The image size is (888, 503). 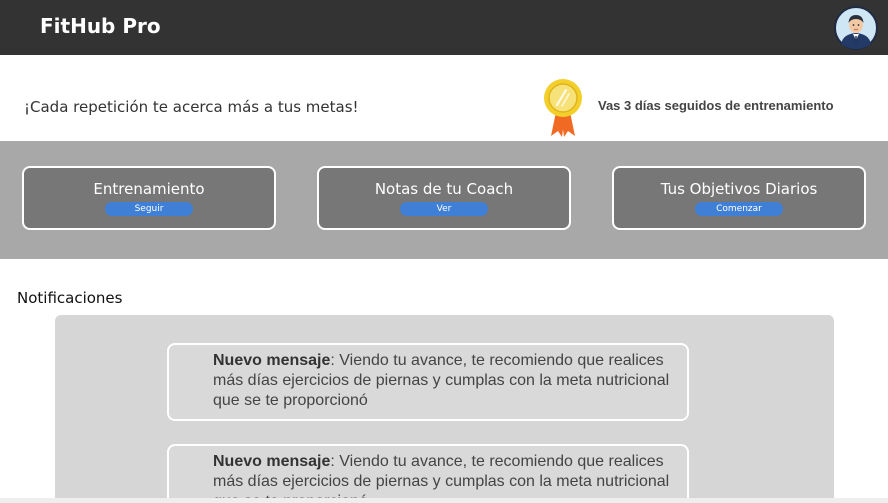 I want to click on card-entrenamiento: Entrenamiento Seguir, so click(x=149, y=198).